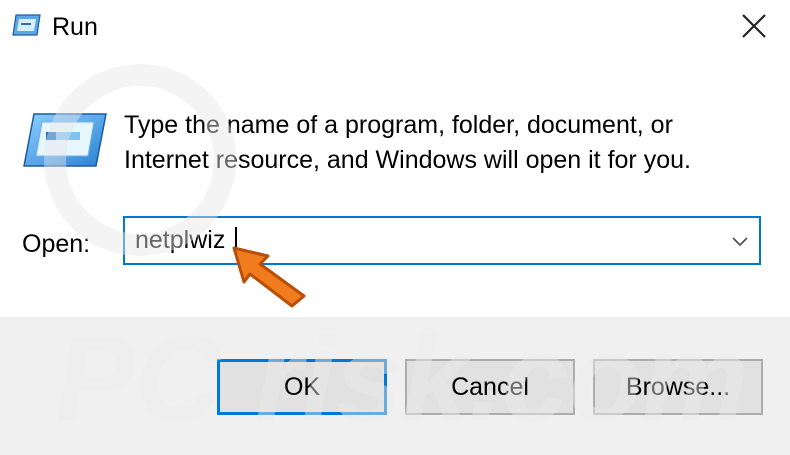 Image resolution: width=790 pixels, height=455 pixels. I want to click on run-icon, so click(26, 25).